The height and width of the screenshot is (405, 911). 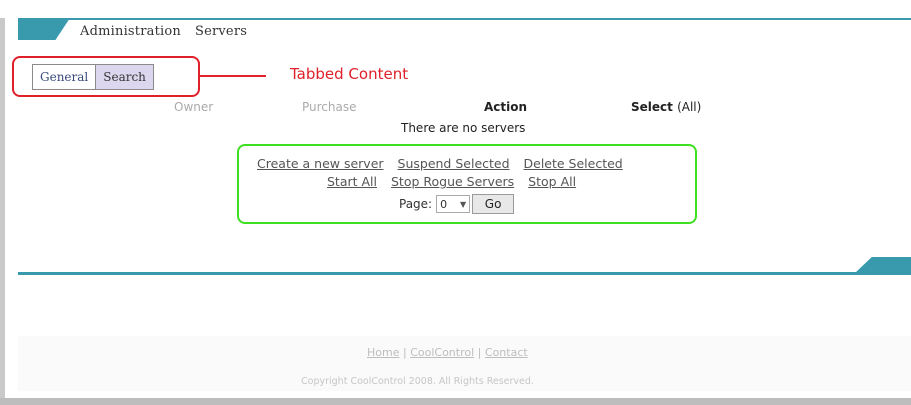 What do you see at coordinates (130, 31) in the screenshot?
I see `breadcrumb-item-administration: Administration` at bounding box center [130, 31].